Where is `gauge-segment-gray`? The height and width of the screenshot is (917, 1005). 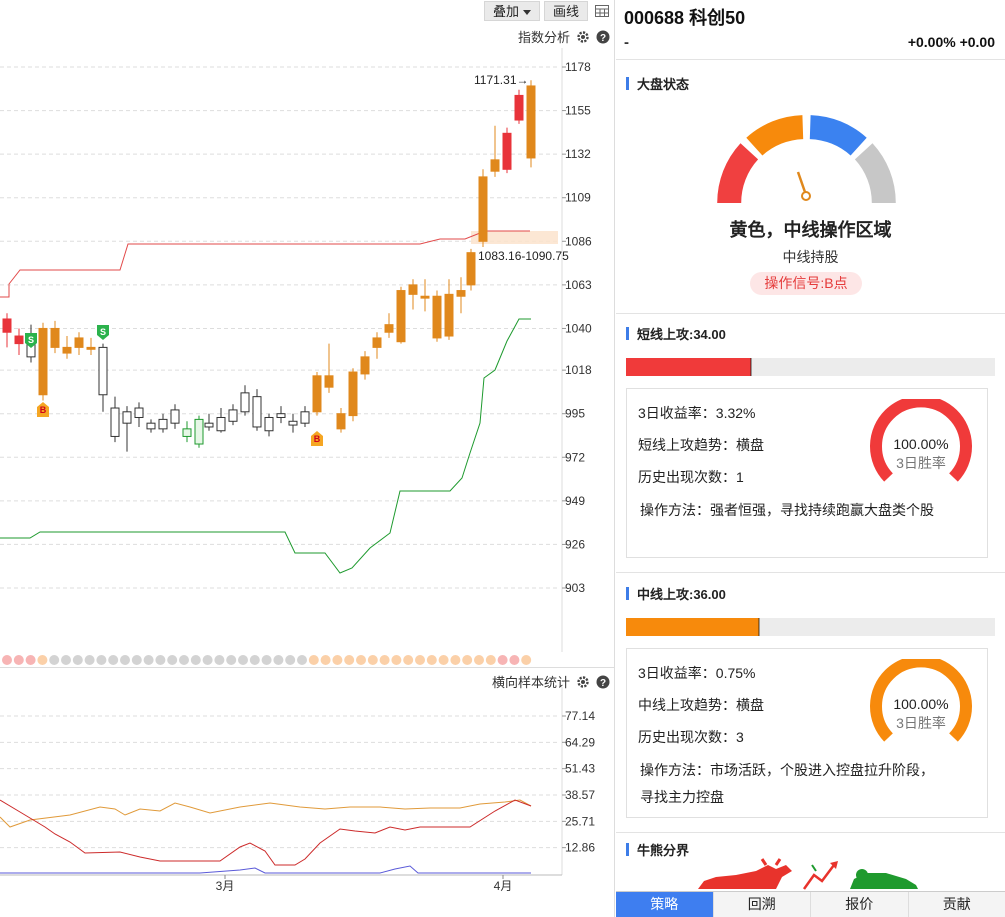
gauge-segment-gray is located at coordinates (875, 173).